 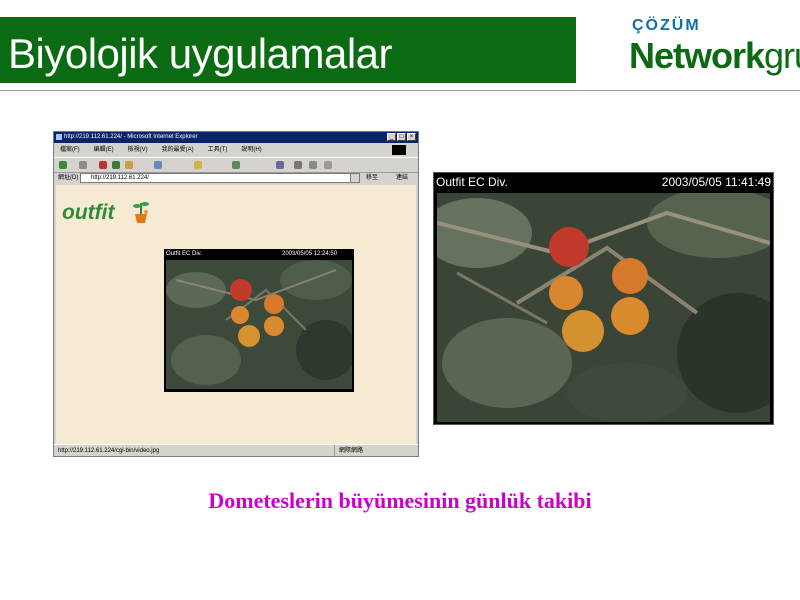 What do you see at coordinates (236, 150) in the screenshot?
I see `browser-menu-bar: 檔案(F) 編輯(E) 檢視(V) 我的最愛(A) 工具(T) 說明(H)` at bounding box center [236, 150].